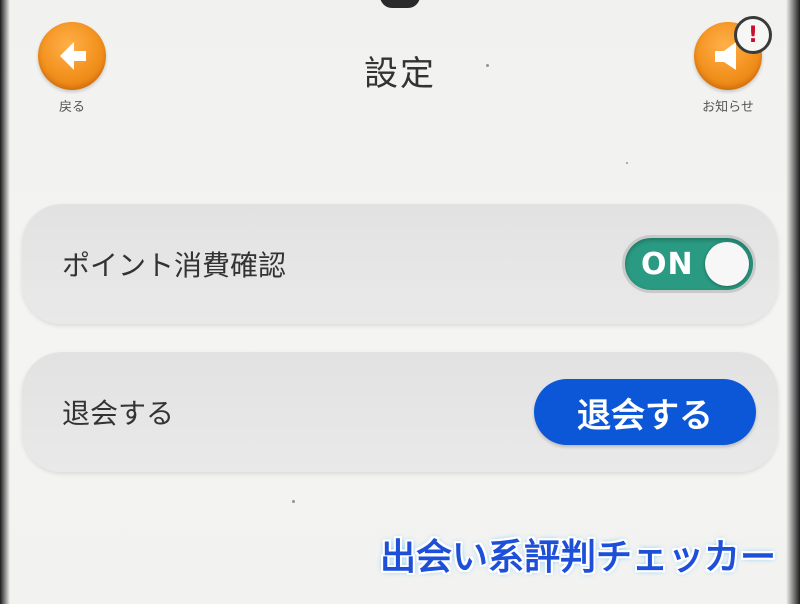 The height and width of the screenshot is (604, 800). Describe the element at coordinates (71, 107) in the screenshot. I see `back-label: 戻る` at that location.